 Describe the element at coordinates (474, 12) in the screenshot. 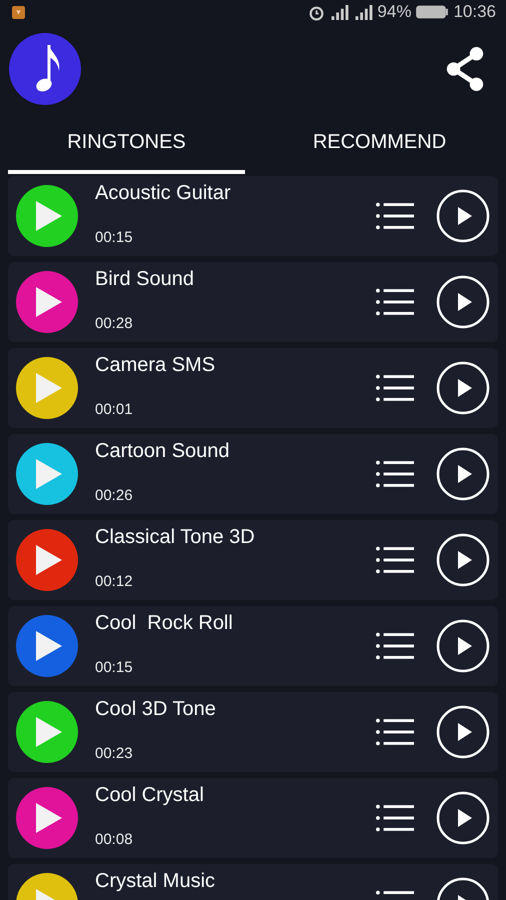

I see `clock-time: 10:36` at that location.